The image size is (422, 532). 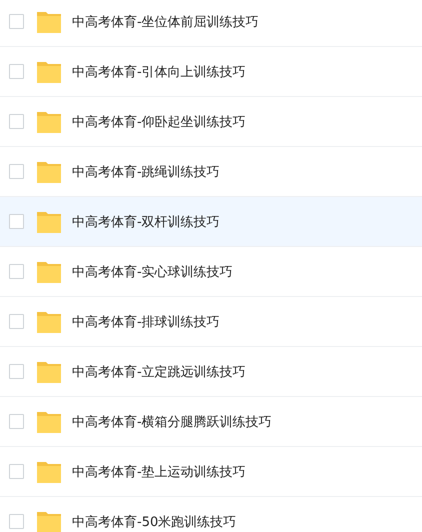 I want to click on folder-name: 中高考体育-横箱分腿腾跃训练技巧, so click(x=172, y=421).